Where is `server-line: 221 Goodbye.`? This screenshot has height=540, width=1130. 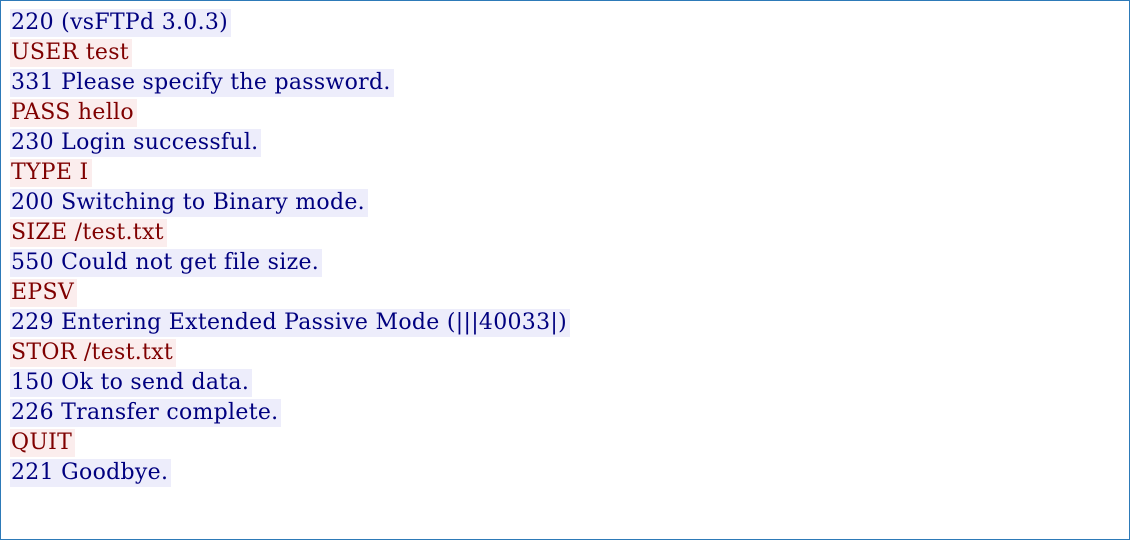
server-line: 221 Goodbye. is located at coordinates (569, 474).